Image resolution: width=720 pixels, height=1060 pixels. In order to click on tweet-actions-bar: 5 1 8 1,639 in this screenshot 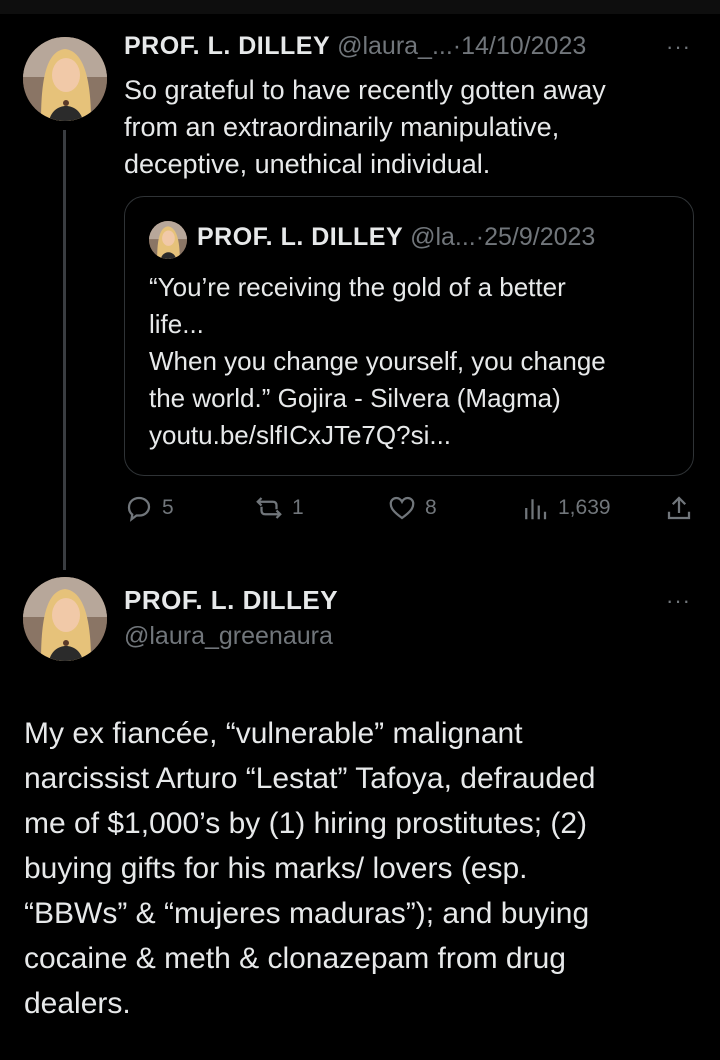, I will do `click(411, 511)`.